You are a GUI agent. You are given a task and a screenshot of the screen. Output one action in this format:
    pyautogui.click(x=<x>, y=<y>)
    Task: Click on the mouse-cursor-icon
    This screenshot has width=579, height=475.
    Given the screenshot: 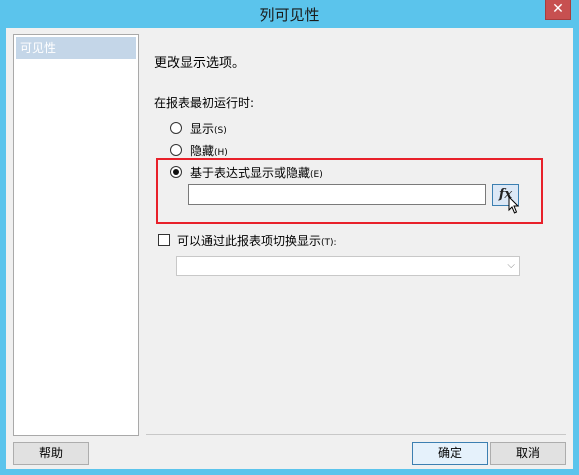 What is the action you would take?
    pyautogui.click(x=514, y=205)
    